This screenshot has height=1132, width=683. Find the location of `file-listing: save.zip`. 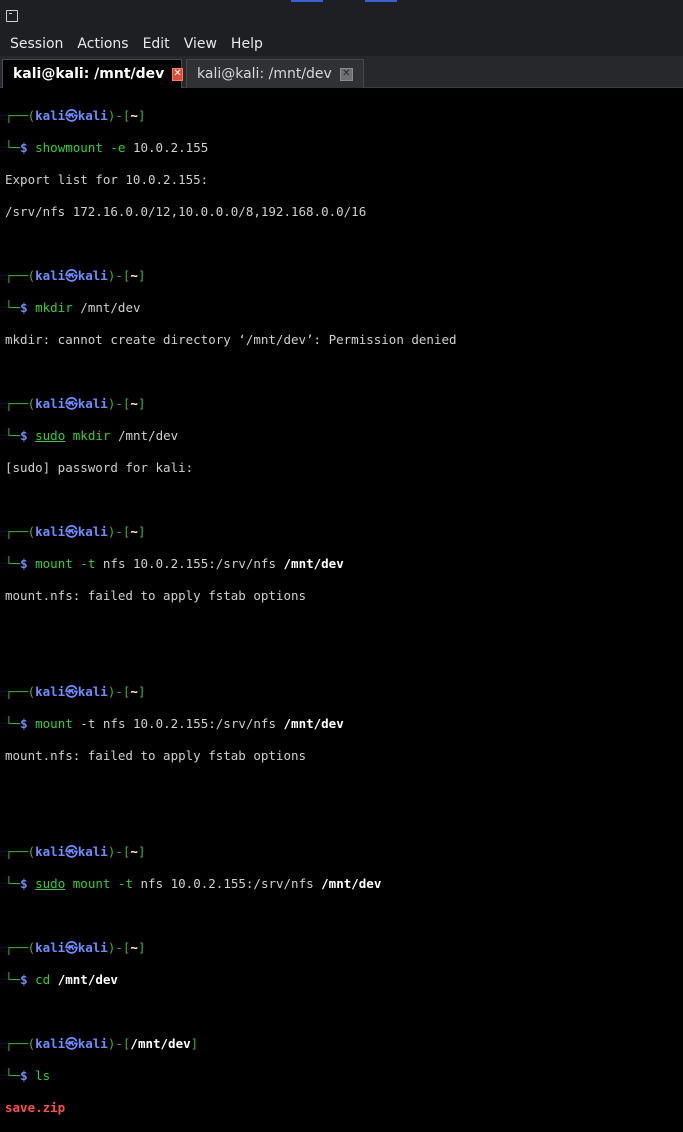

file-listing: save.zip is located at coordinates (343, 1108).